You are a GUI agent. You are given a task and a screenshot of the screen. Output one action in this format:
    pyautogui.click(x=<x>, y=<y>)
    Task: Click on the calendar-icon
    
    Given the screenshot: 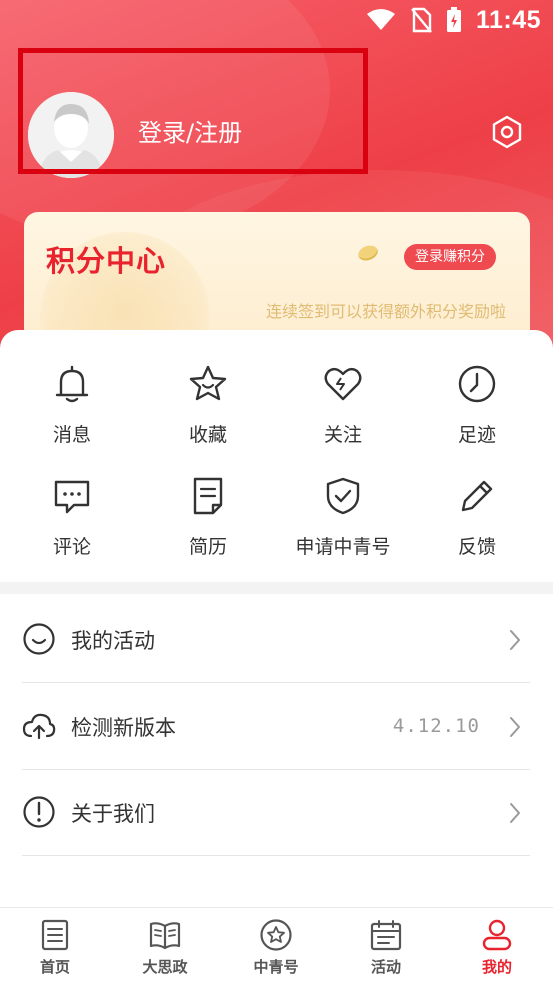 What is the action you would take?
    pyautogui.click(x=386, y=935)
    